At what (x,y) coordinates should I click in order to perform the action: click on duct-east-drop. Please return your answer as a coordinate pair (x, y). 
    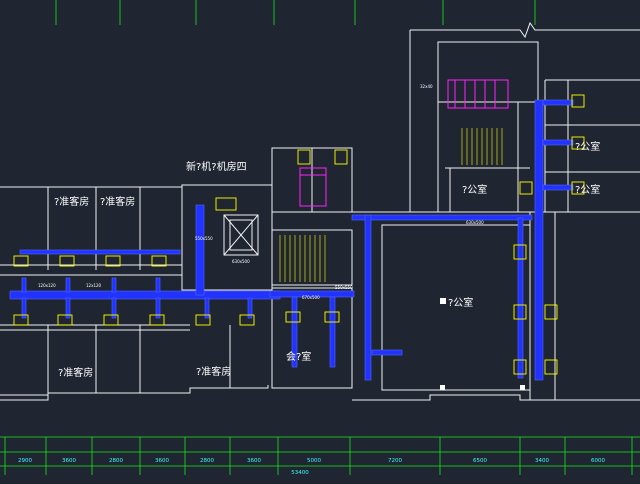
    Looking at the image, I should click on (520, 298).